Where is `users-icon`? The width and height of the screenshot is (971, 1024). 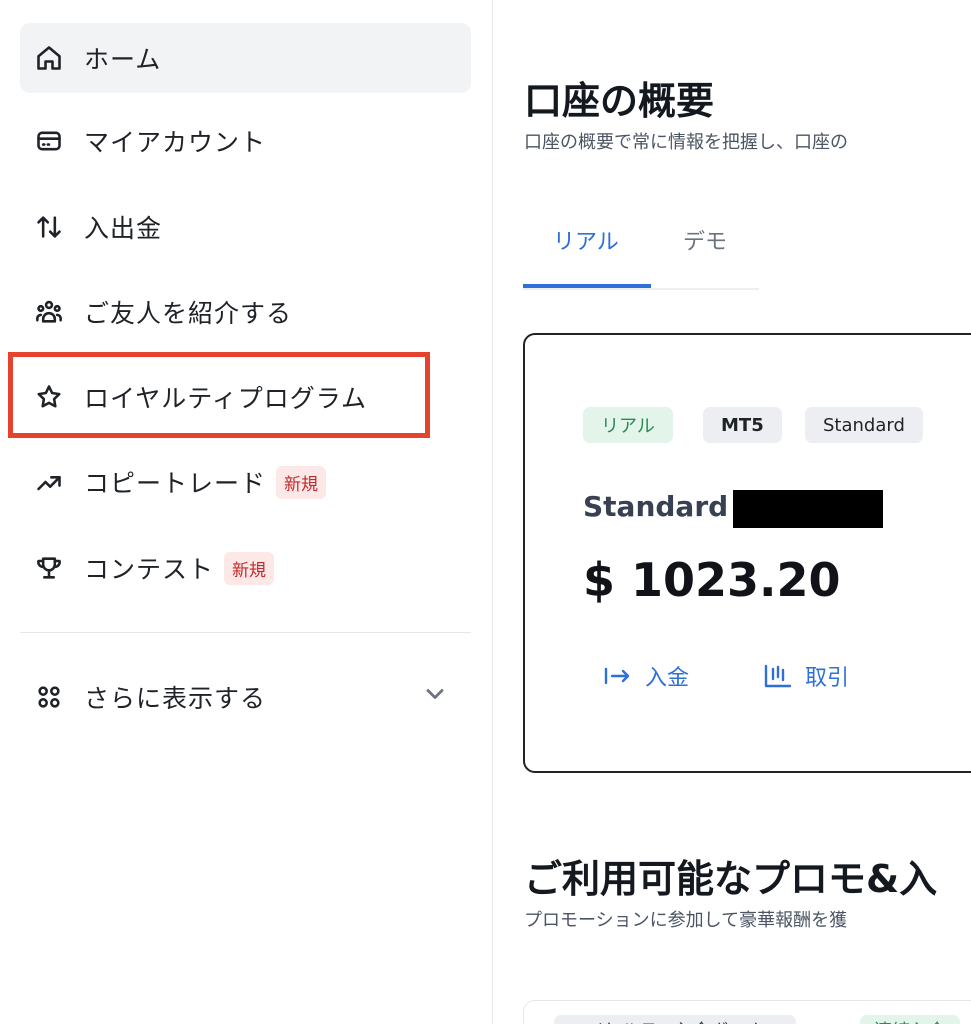 users-icon is located at coordinates (49, 312).